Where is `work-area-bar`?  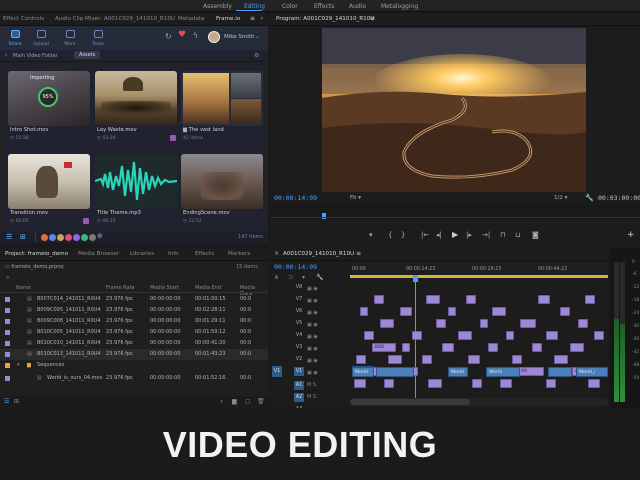 work-area-bar is located at coordinates (479, 276).